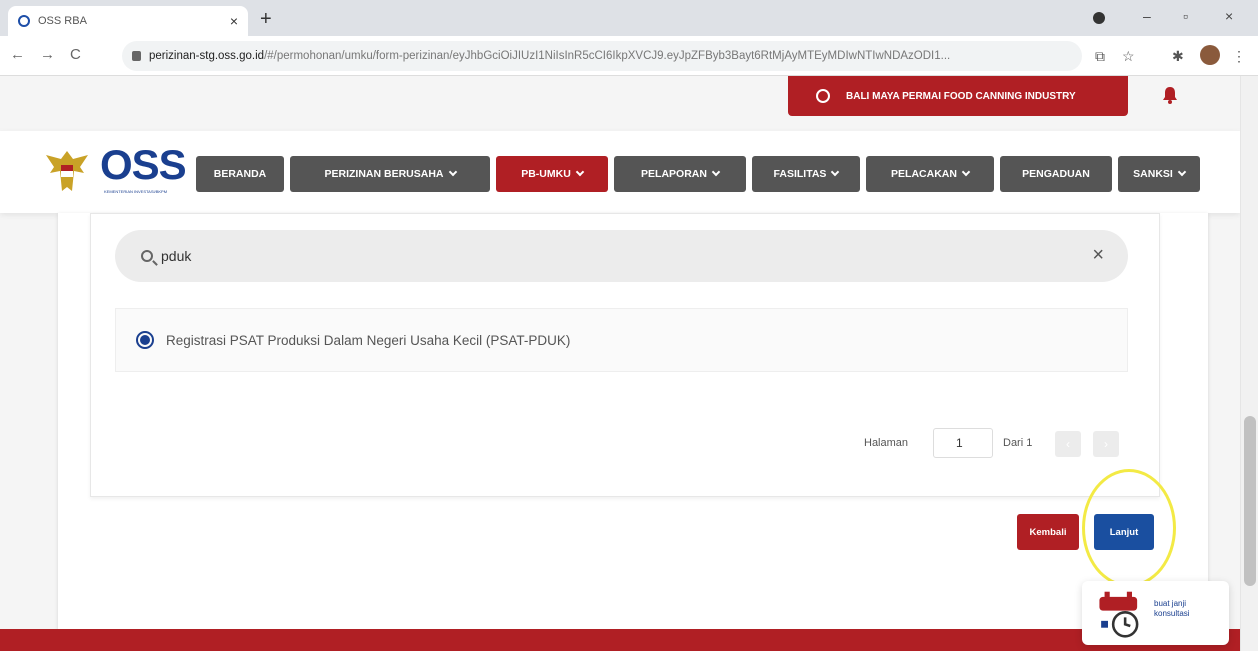 The width and height of the screenshot is (1258, 651). What do you see at coordinates (1147, 16) in the screenshot?
I see `minimize-icon: –` at bounding box center [1147, 16].